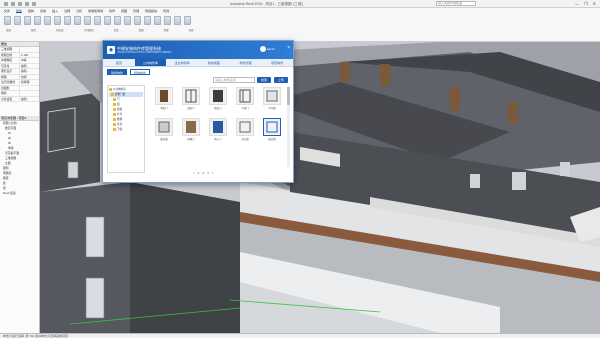 The width and height of the screenshot is (600, 338). What do you see at coordinates (27, 3) in the screenshot?
I see `undo-icon` at bounding box center [27, 3].